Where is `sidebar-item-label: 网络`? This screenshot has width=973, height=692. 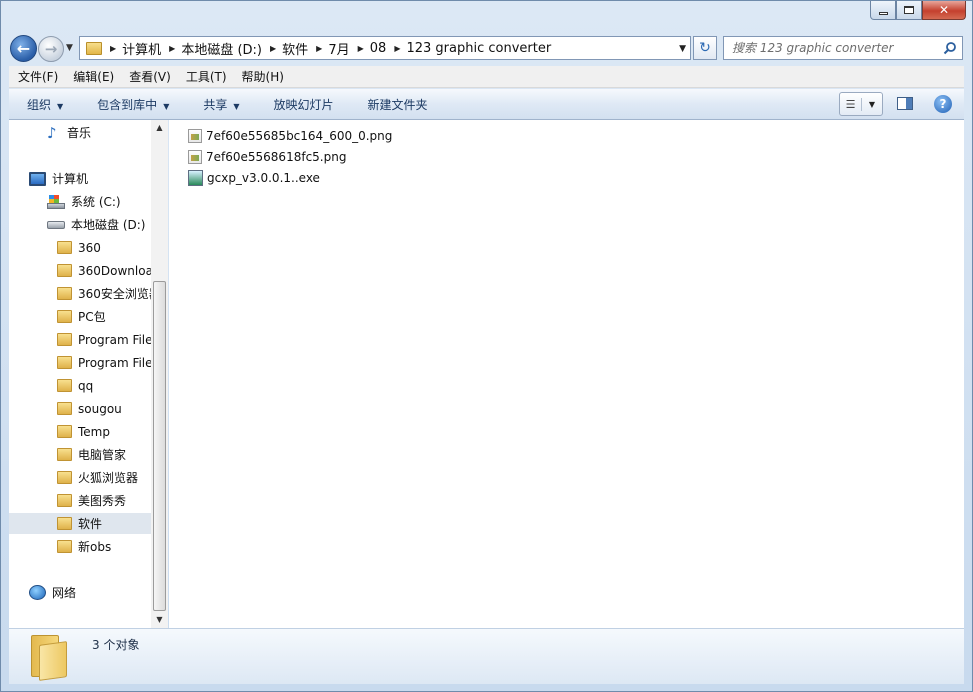
sidebar-item-label: 网络 is located at coordinates (64, 593).